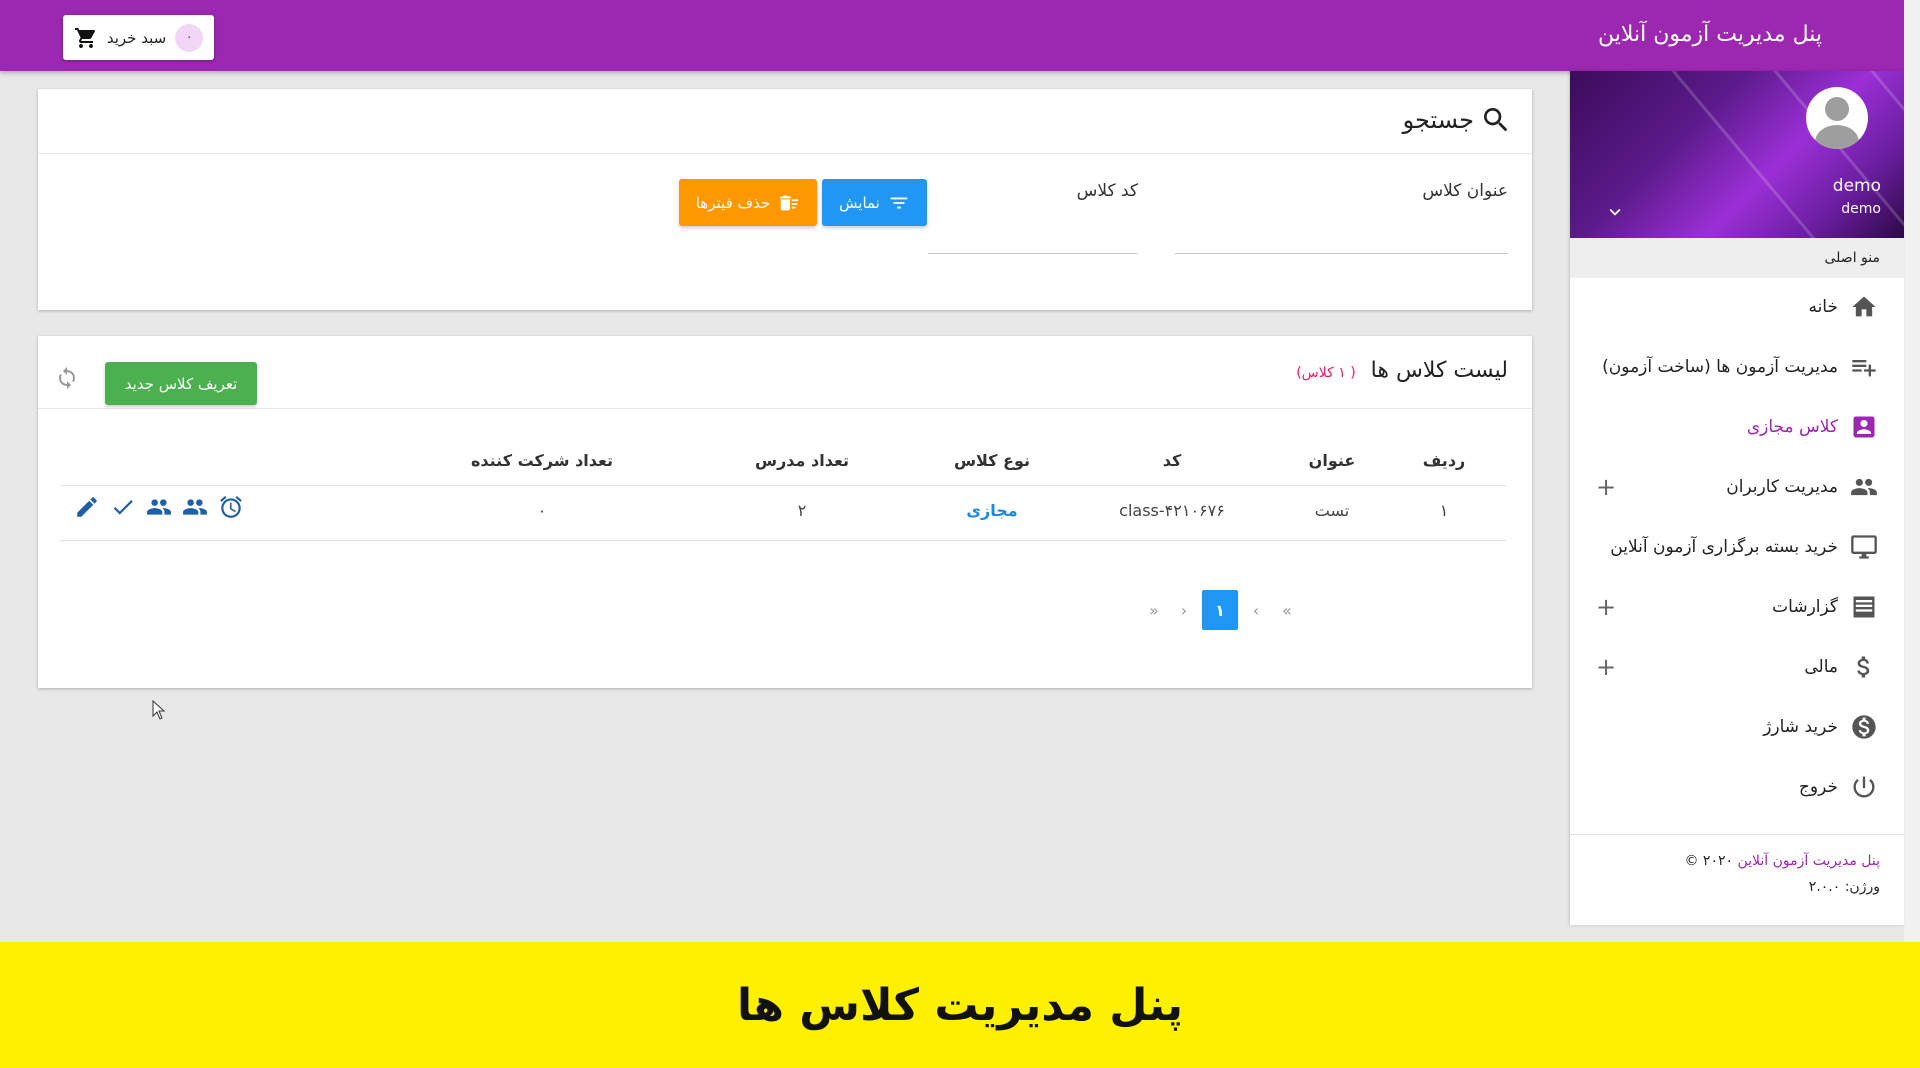 This screenshot has width=1920, height=1068. What do you see at coordinates (1864, 368) in the screenshot?
I see `playlist-add-icon` at bounding box center [1864, 368].